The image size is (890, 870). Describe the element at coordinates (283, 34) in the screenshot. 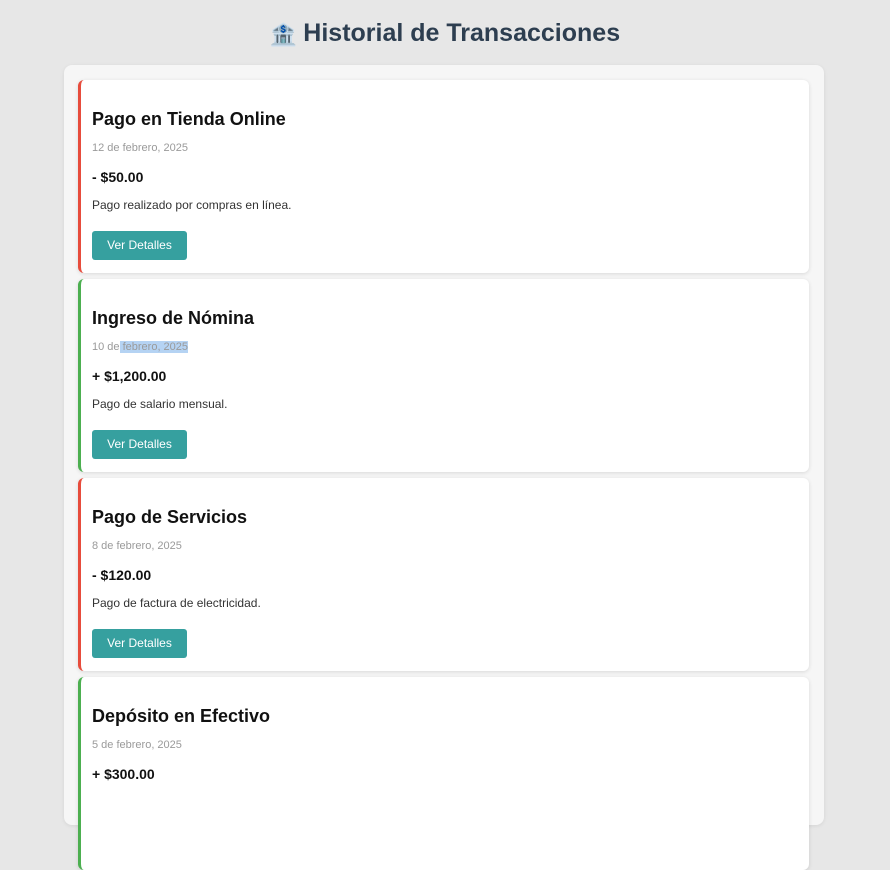

I see `bank-icon: 🏦` at that location.